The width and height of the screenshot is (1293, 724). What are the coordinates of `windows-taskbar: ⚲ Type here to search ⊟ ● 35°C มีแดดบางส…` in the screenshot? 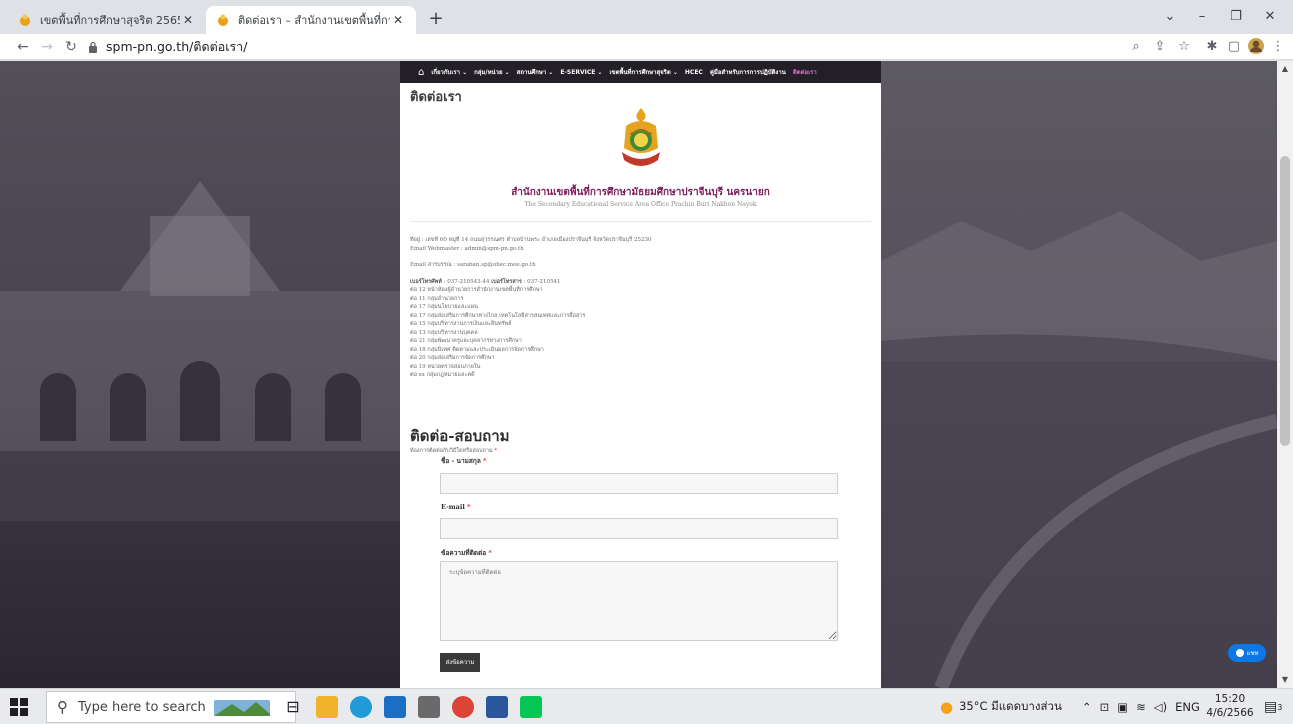 It's located at (646, 706).